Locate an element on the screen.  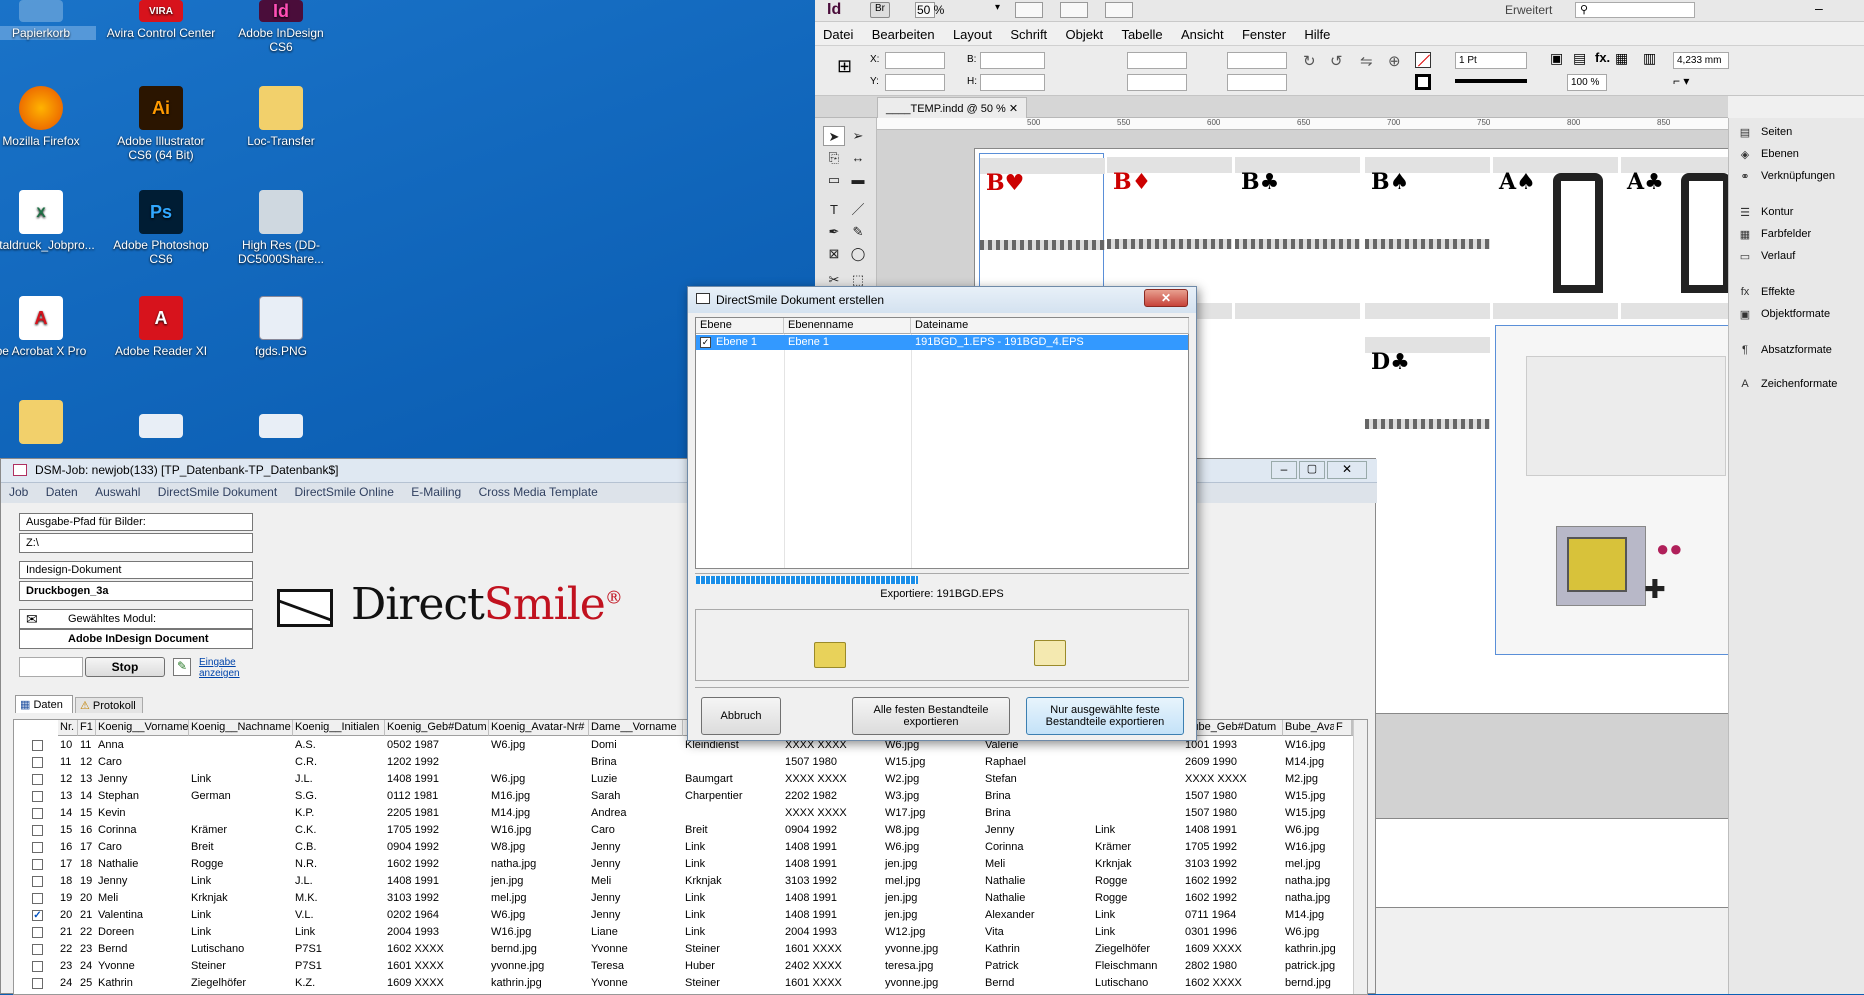
search-input: ⚲ is located at coordinates (1635, 10).